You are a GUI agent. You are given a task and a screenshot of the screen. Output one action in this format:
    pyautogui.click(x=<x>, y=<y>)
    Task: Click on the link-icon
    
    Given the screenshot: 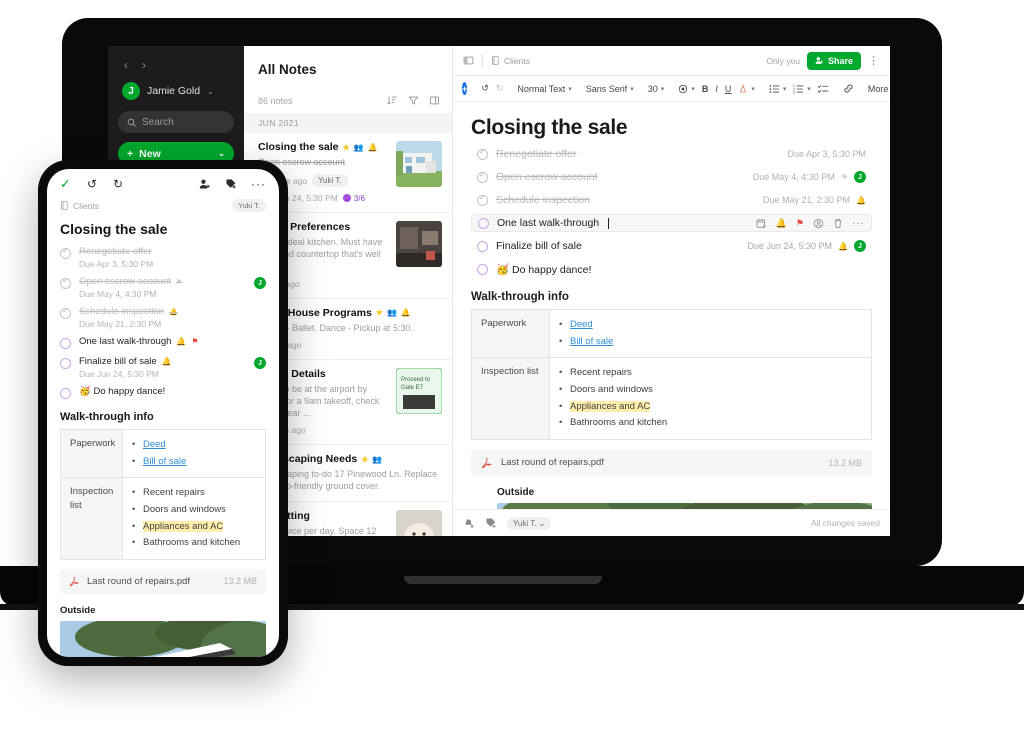 What is the action you would take?
    pyautogui.click(x=848, y=88)
    